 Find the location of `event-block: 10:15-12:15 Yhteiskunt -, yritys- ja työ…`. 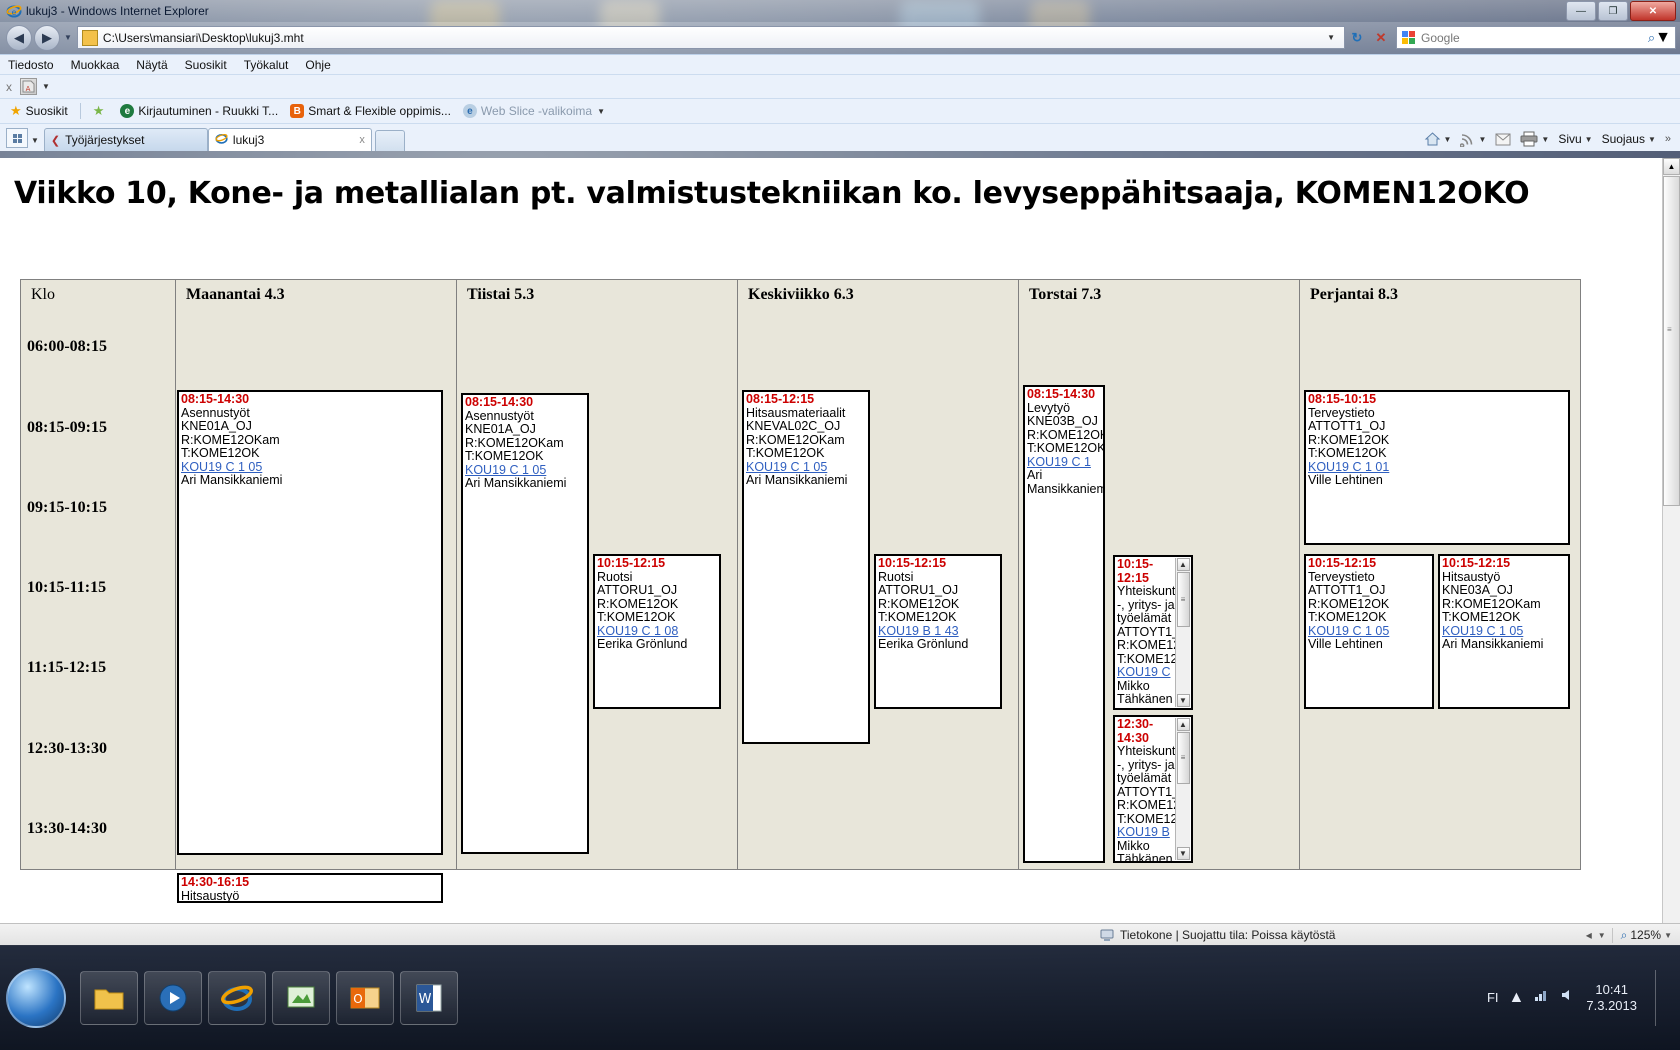

event-block: 10:15-12:15 Yhteiskunt -, yritys- ja työ… is located at coordinates (1153, 632).